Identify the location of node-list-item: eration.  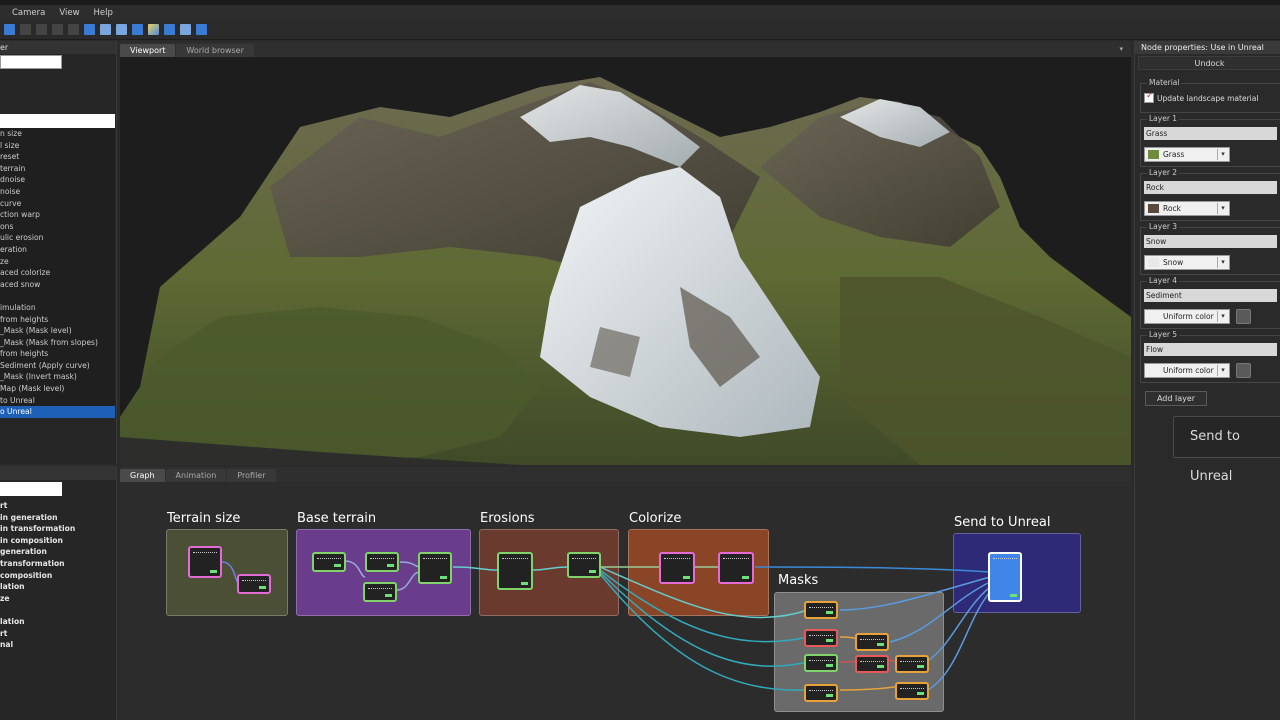
(57, 250).